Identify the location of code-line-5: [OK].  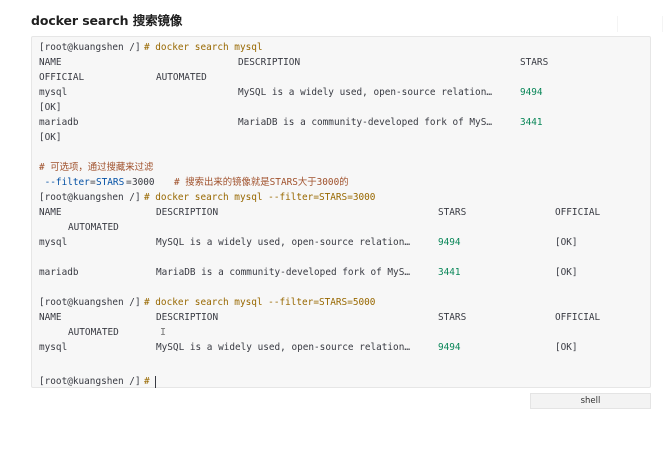
(339, 107).